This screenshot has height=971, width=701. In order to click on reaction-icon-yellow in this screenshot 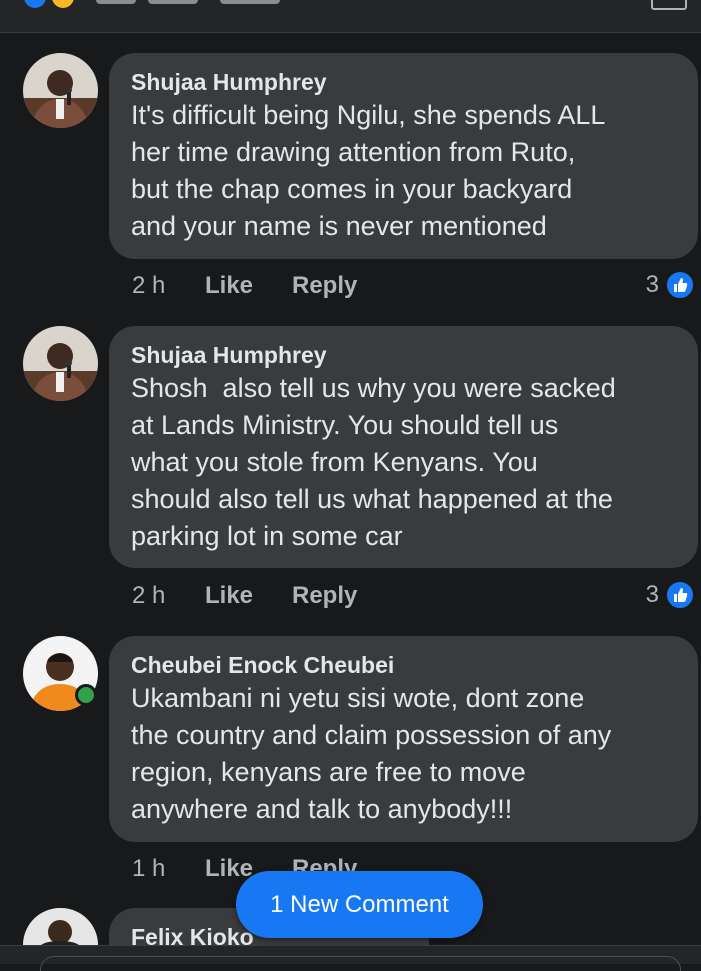, I will do `click(63, 4)`.